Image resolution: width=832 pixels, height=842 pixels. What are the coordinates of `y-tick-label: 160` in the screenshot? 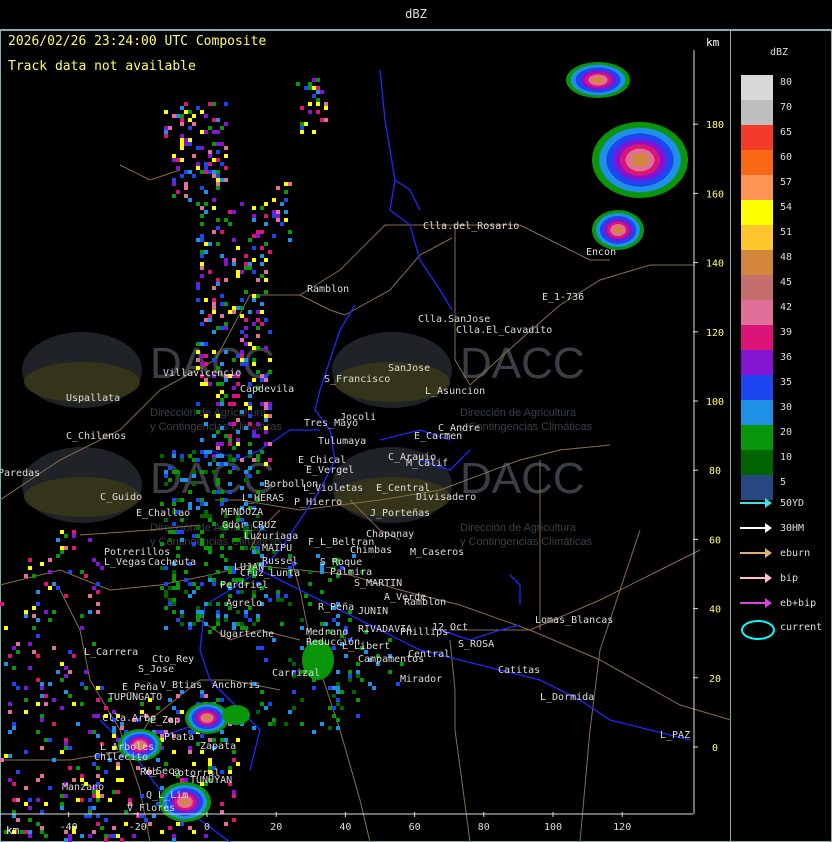 It's located at (715, 194).